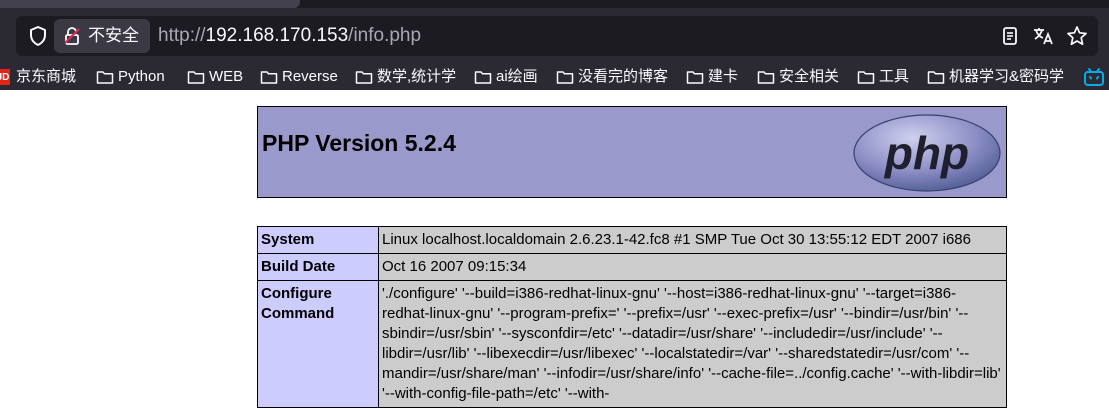 The width and height of the screenshot is (1109, 408). I want to click on address-bar: 不安全 http://192.168.170.153/info.php, so click(557, 36).